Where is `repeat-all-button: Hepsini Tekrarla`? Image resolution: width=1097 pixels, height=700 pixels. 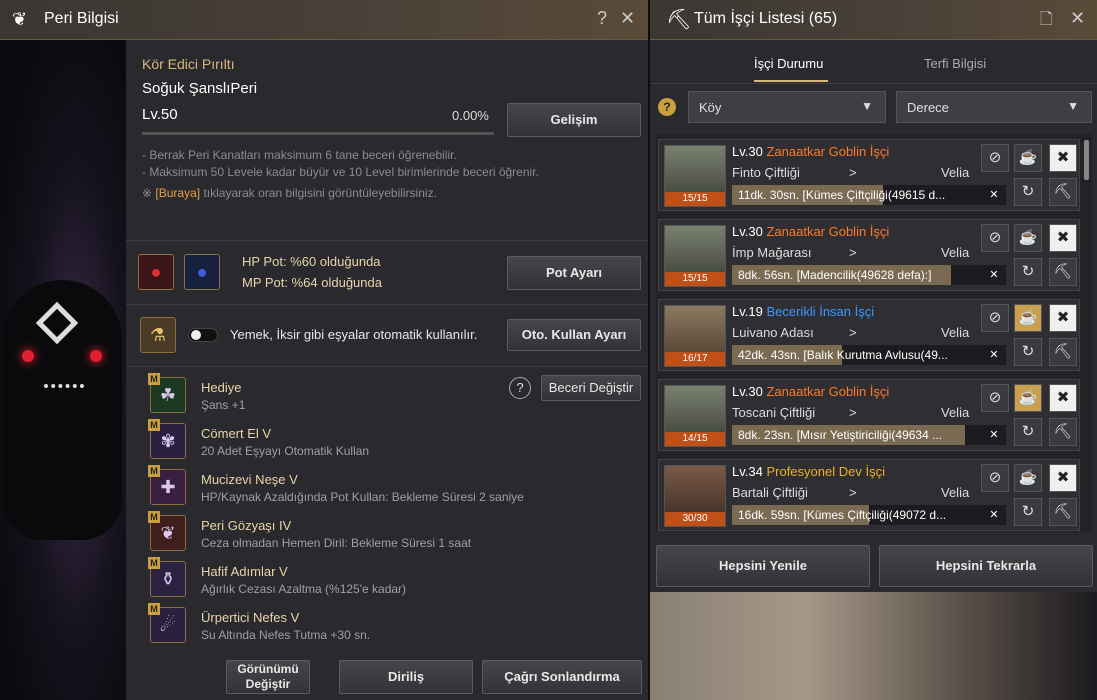
repeat-all-button: Hepsini Tekrarla is located at coordinates (986, 566).